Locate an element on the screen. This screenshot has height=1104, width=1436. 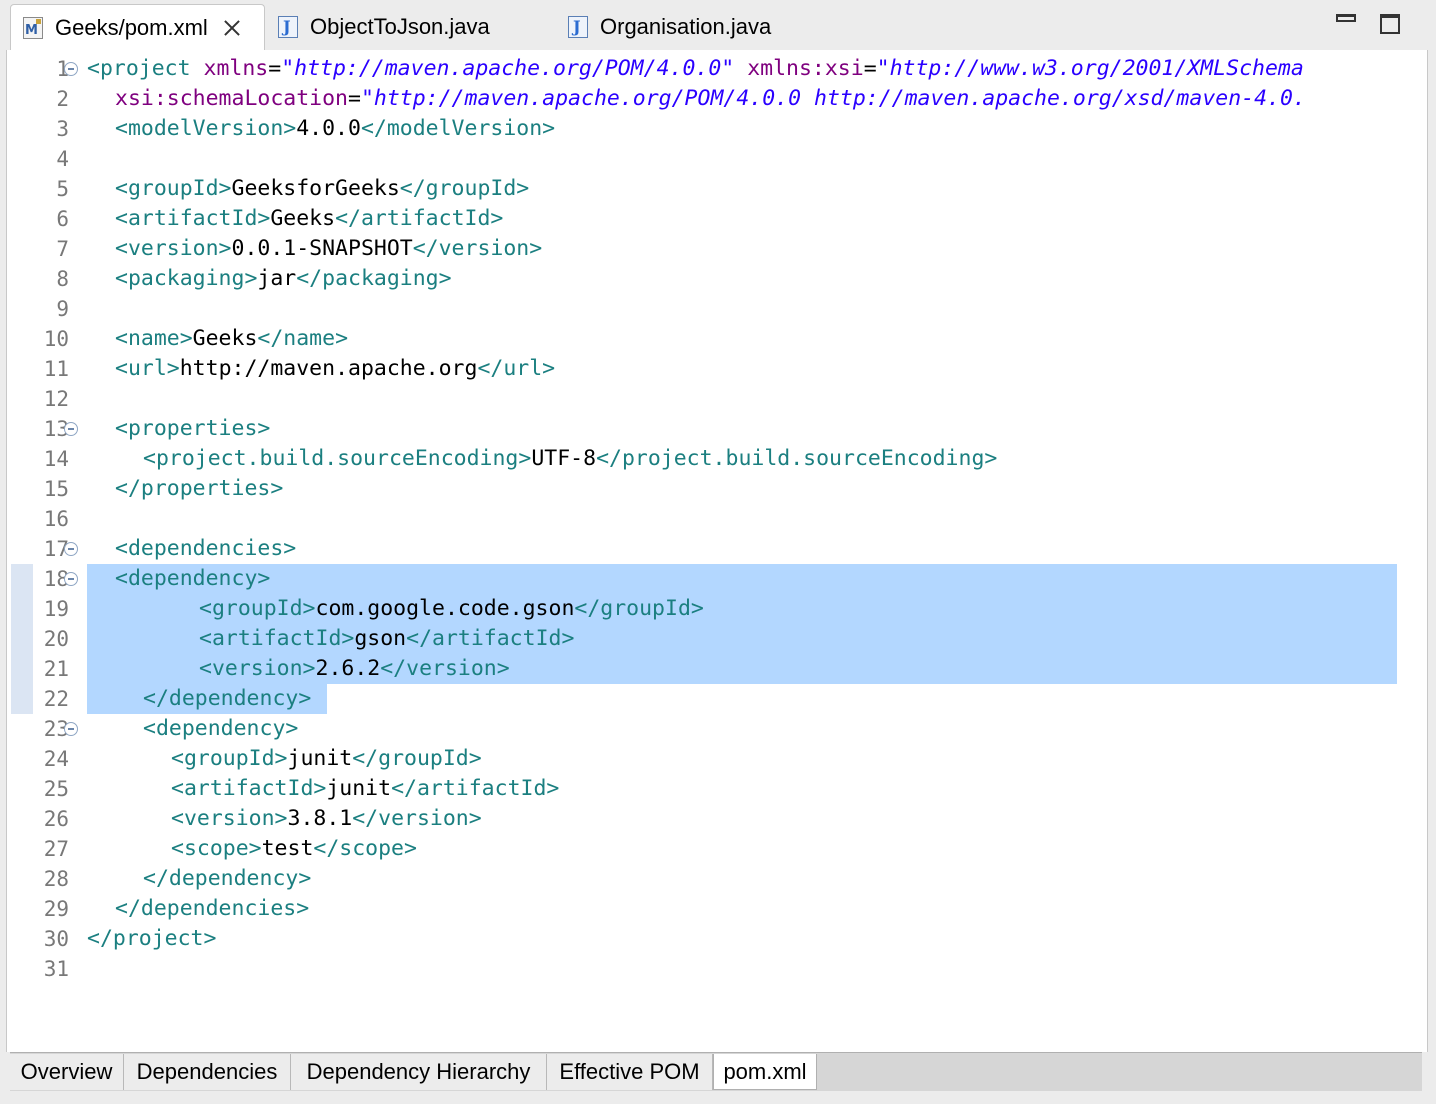
code-text: <groupId>com.google.code.gson</groupId> is located at coordinates (451, 609).